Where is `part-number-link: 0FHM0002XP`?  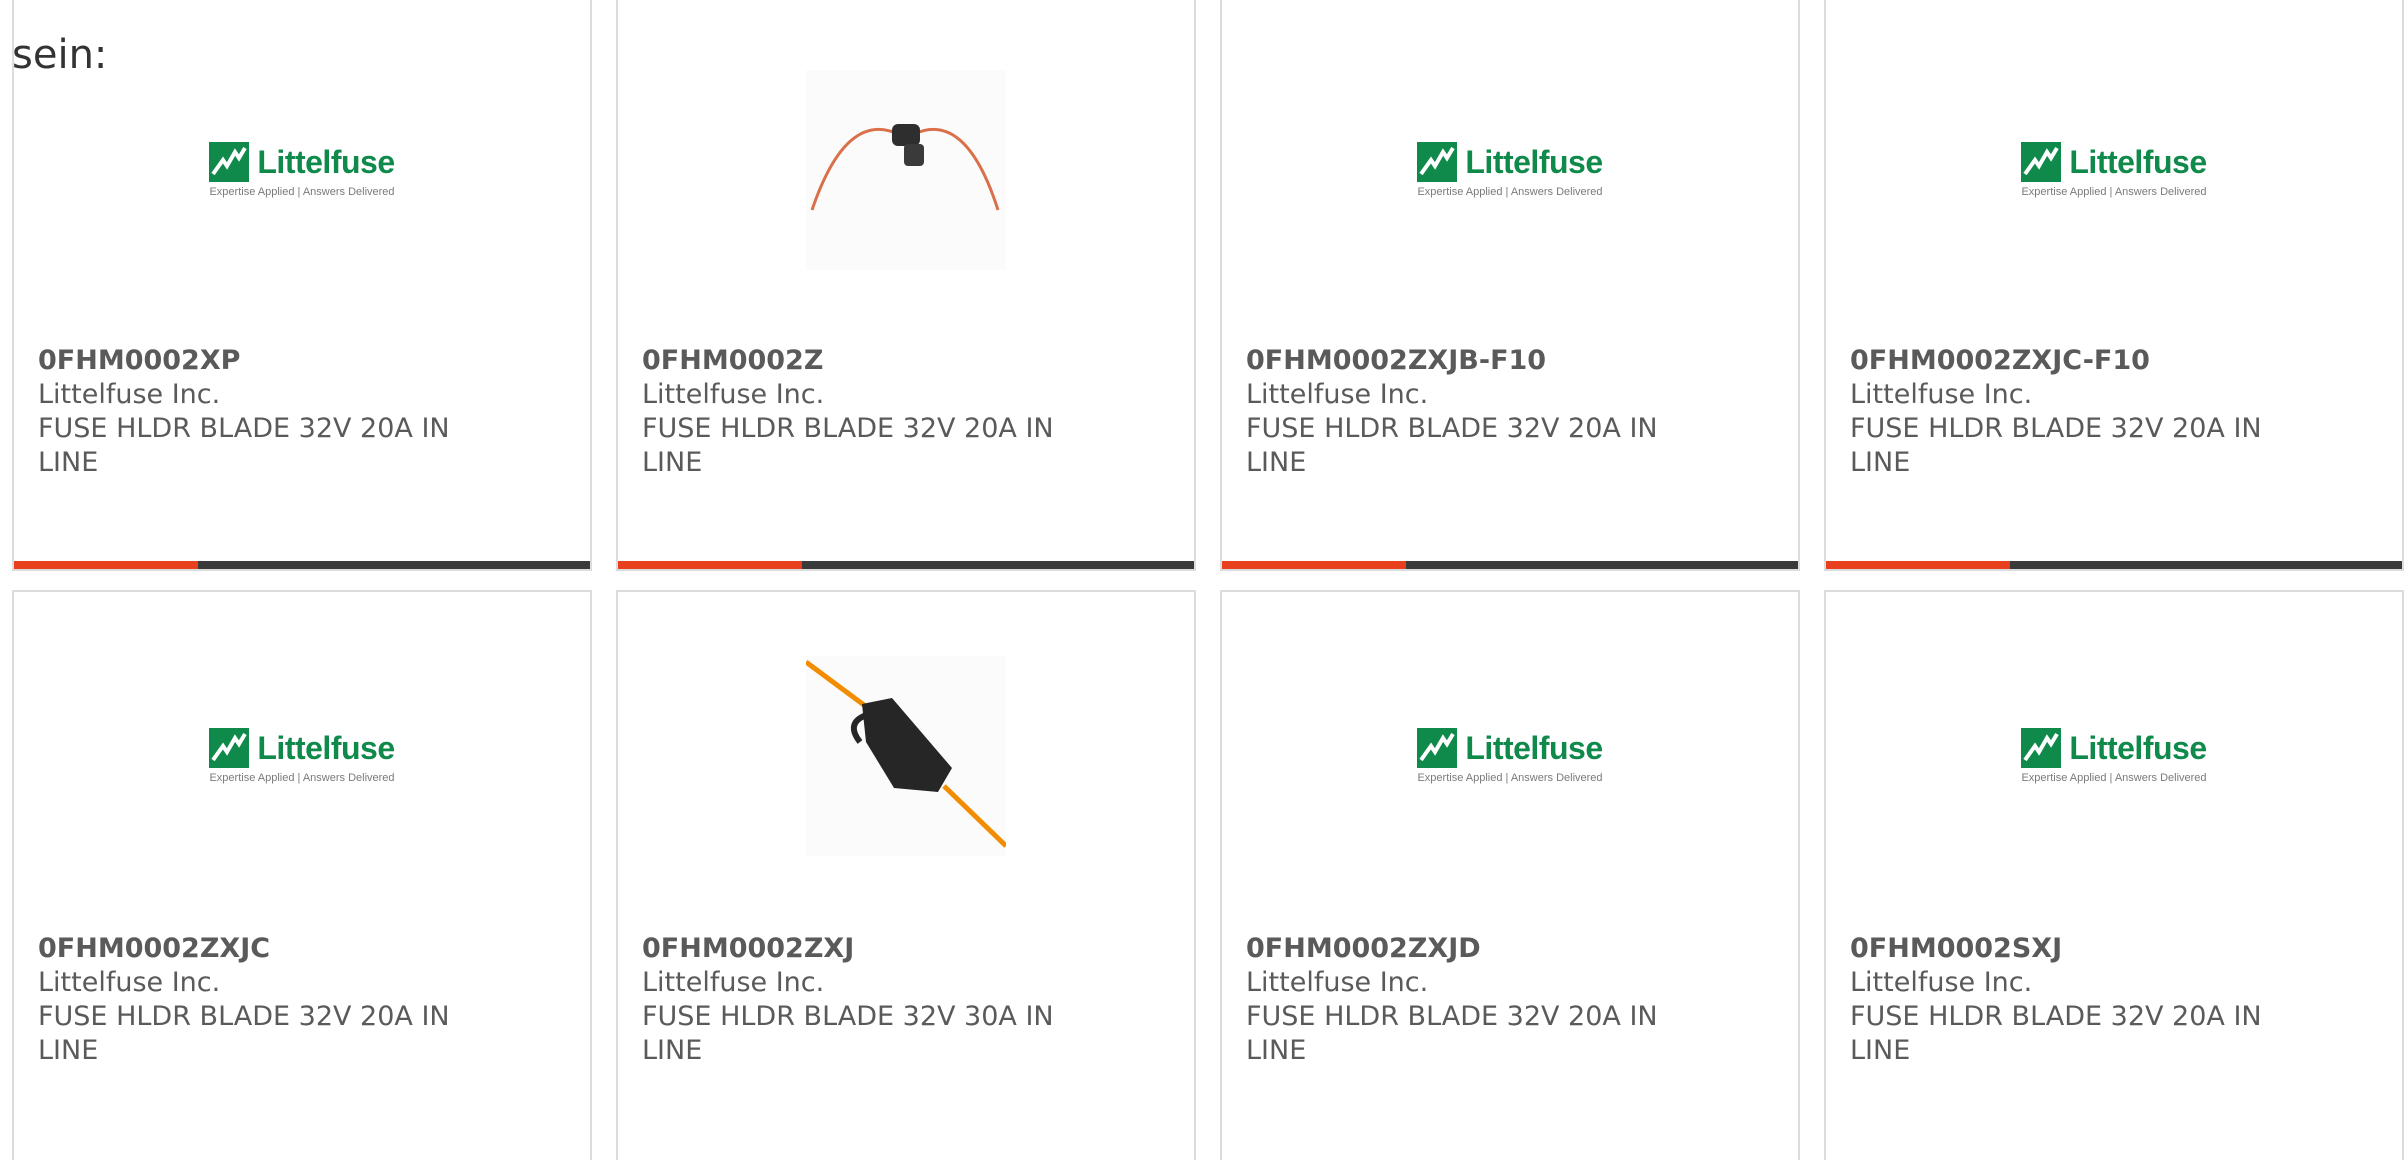 part-number-link: 0FHM0002XP is located at coordinates (139, 361).